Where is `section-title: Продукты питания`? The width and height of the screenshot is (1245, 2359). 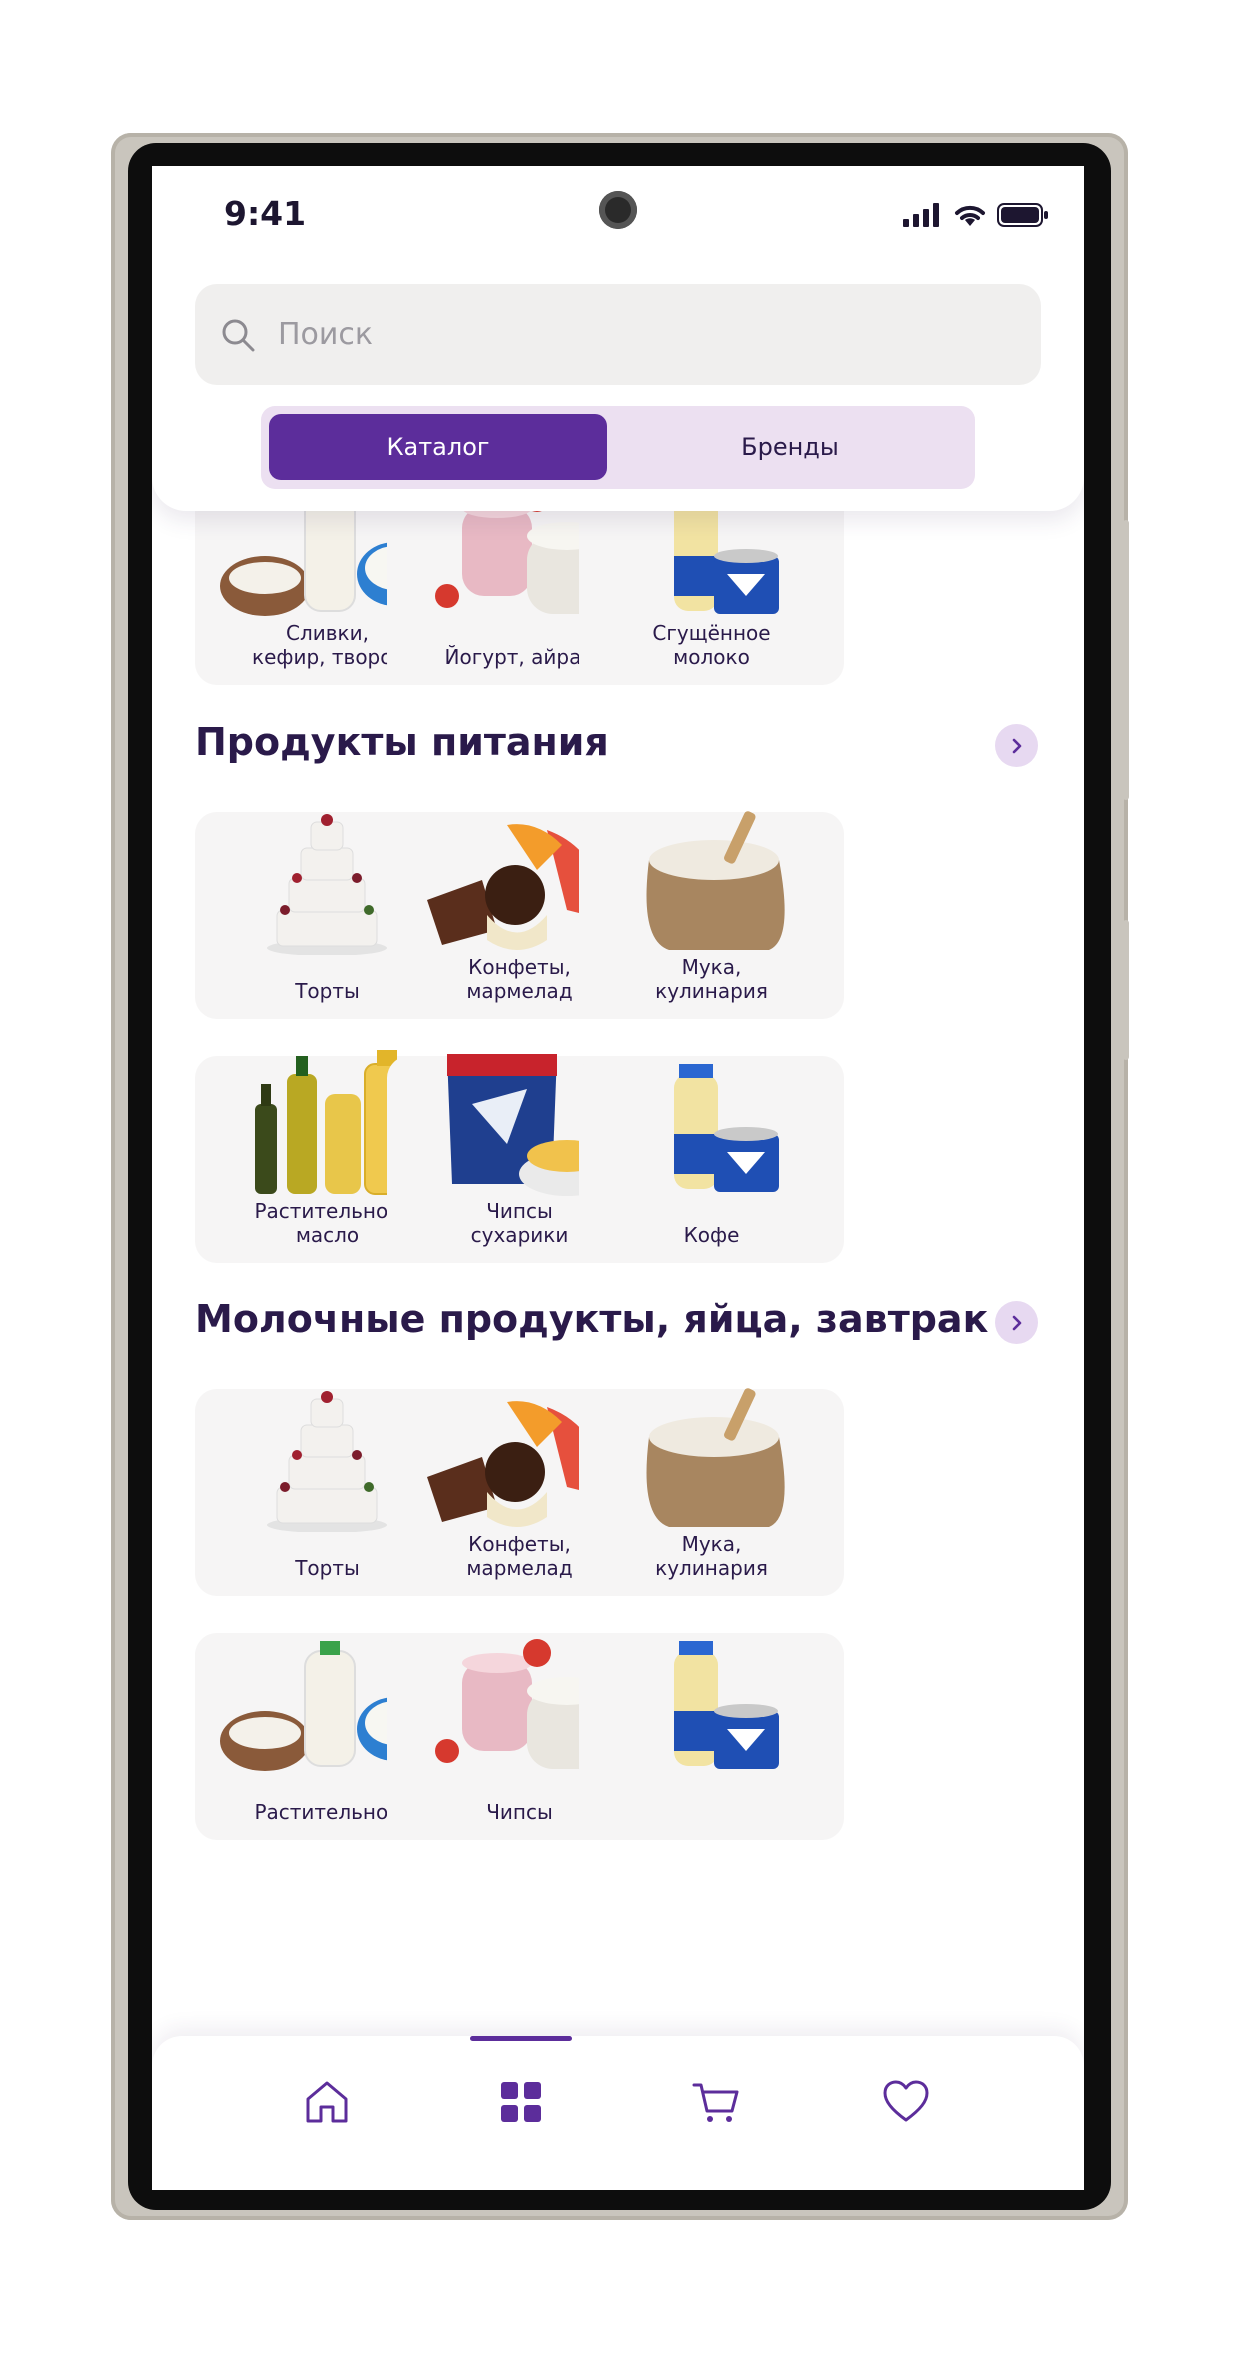
section-title: Продукты питания is located at coordinates (402, 742).